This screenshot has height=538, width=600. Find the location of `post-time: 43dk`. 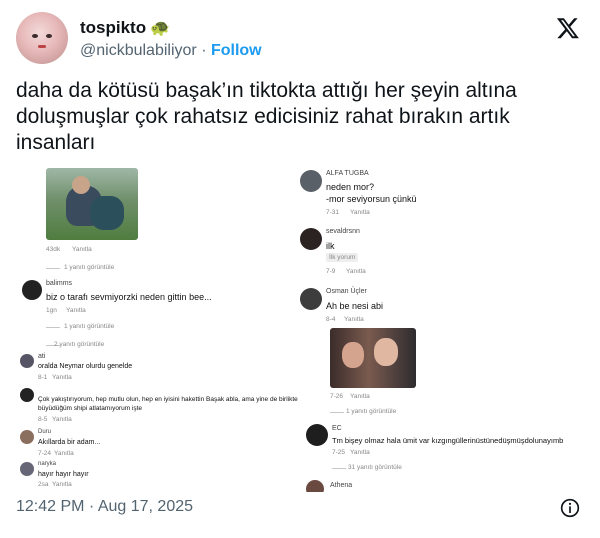

post-time: 43dk is located at coordinates (53, 249).